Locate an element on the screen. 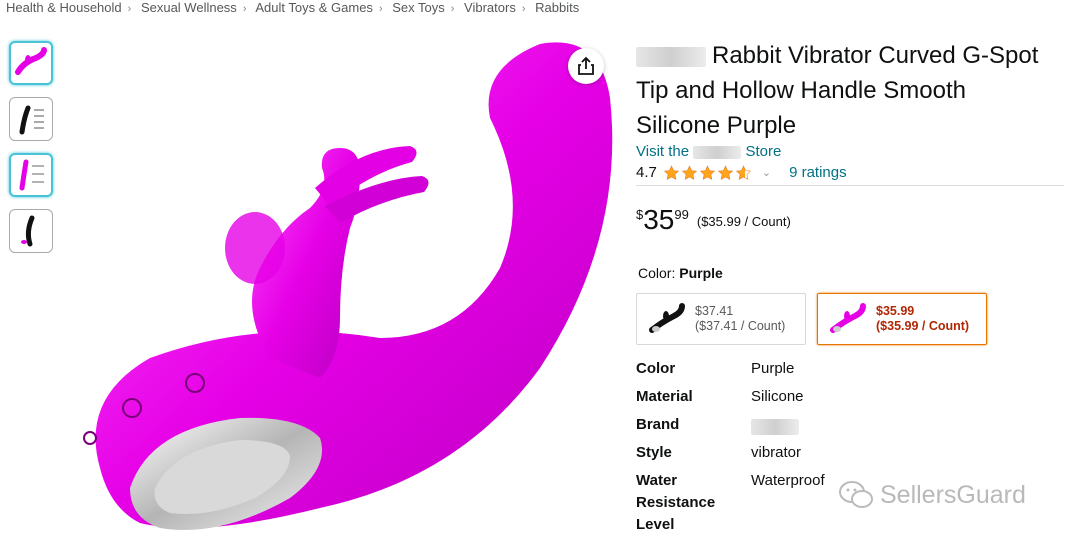 The width and height of the screenshot is (1080, 541). option-price: $35.99 is located at coordinates (895, 311).